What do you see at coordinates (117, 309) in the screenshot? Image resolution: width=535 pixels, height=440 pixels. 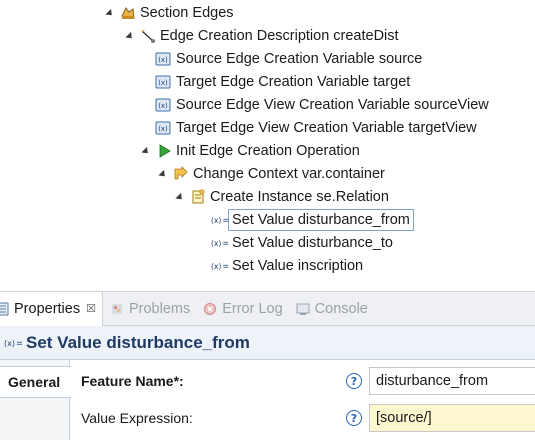 I see `problems-icon` at bounding box center [117, 309].